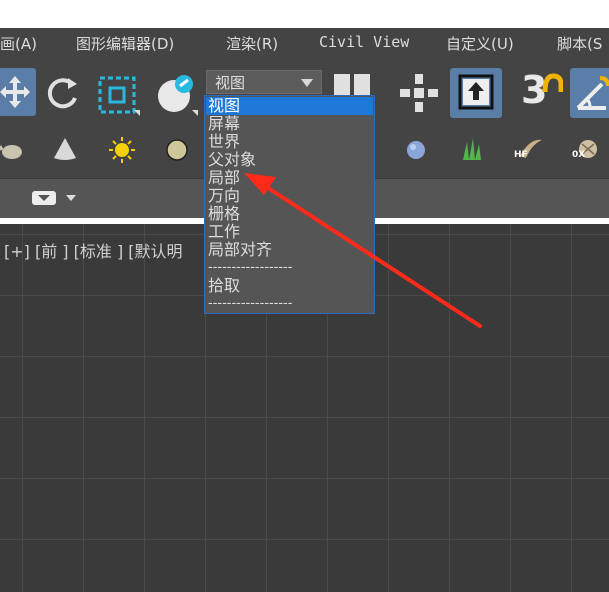 The image size is (609, 592). What do you see at coordinates (13, 151) in the screenshot?
I see `teapot-icon` at bounding box center [13, 151].